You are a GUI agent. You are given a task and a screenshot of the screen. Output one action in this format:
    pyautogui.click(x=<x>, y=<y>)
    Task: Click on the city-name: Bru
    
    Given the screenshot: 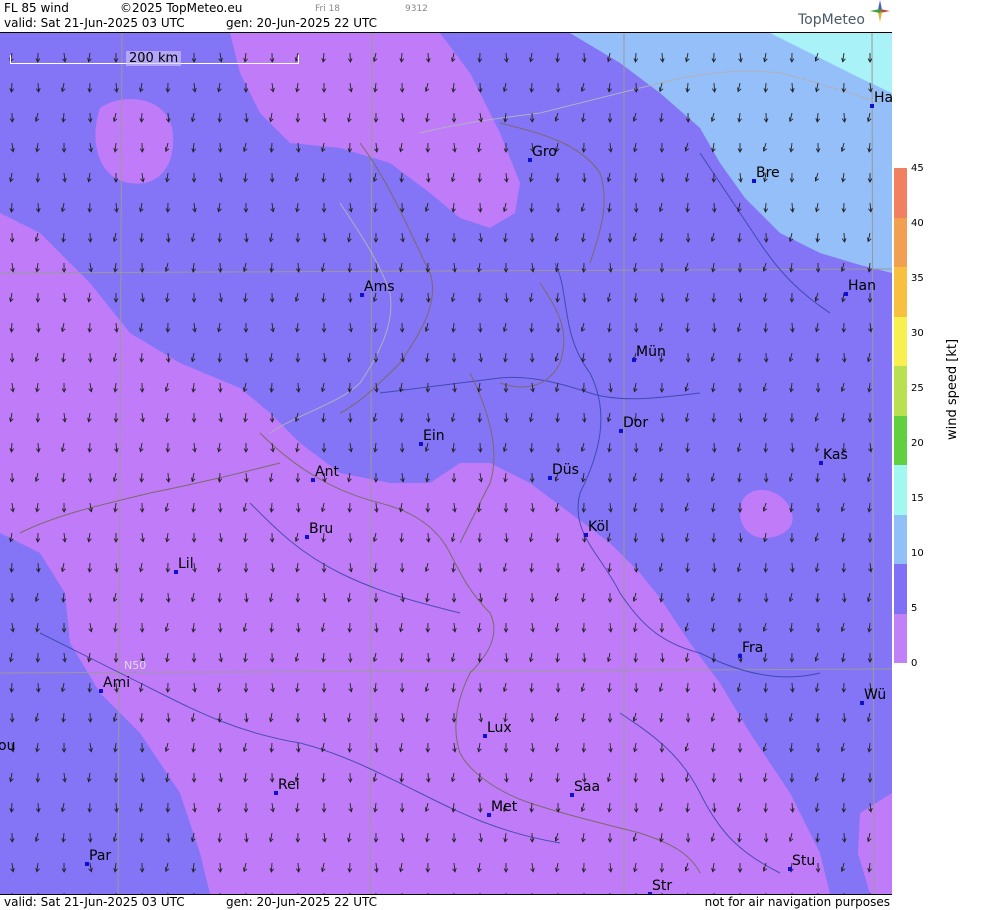 What is the action you would take?
    pyautogui.click(x=321, y=529)
    